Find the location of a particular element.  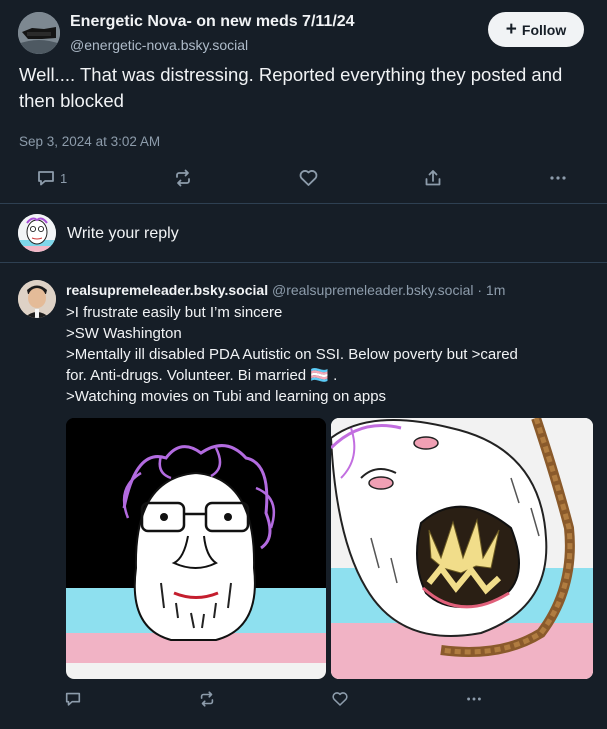

more-options-button is located at coordinates (558, 178).